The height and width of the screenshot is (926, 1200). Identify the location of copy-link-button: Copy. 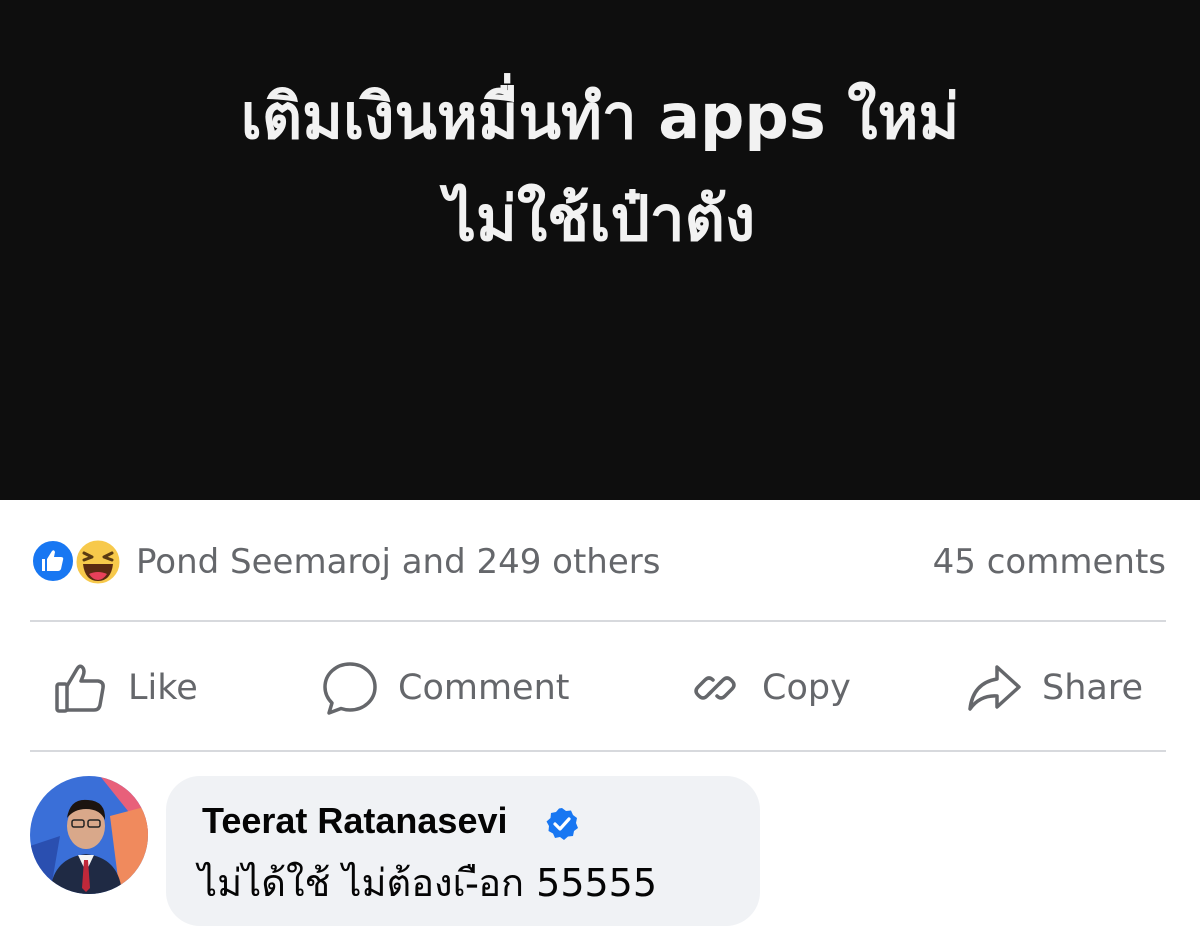
(768, 688).